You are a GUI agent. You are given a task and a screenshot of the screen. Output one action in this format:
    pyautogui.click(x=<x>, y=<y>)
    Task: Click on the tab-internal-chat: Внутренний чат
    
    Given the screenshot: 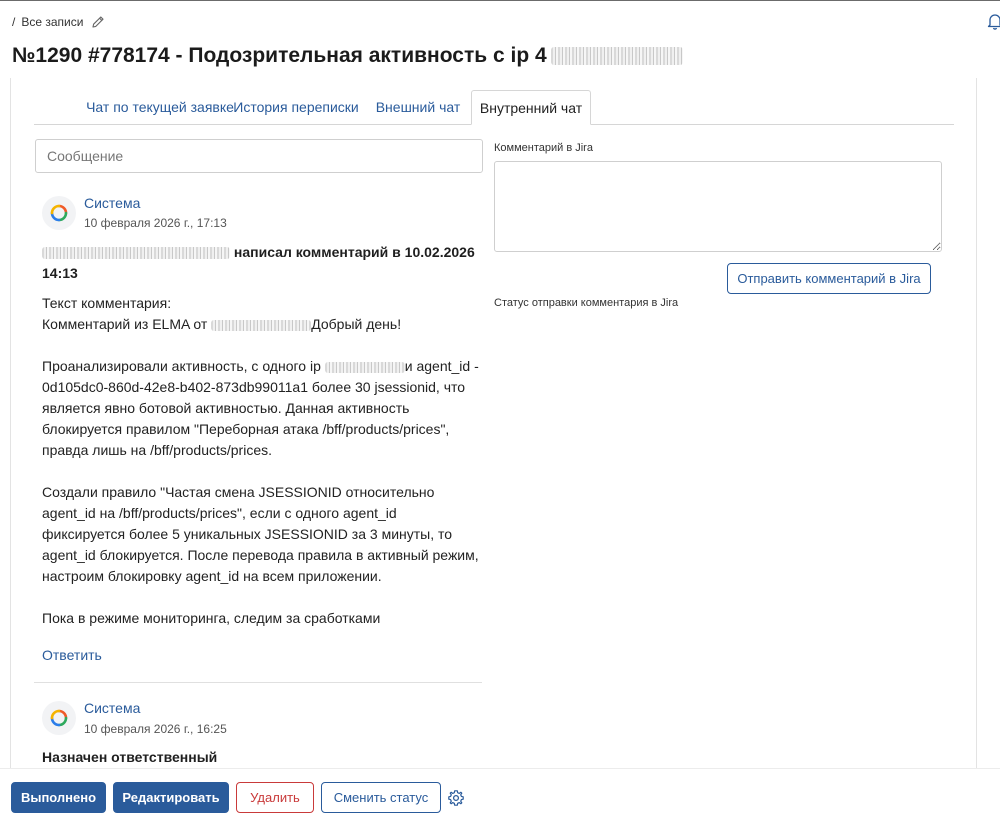 What is the action you would take?
    pyautogui.click(x=531, y=107)
    